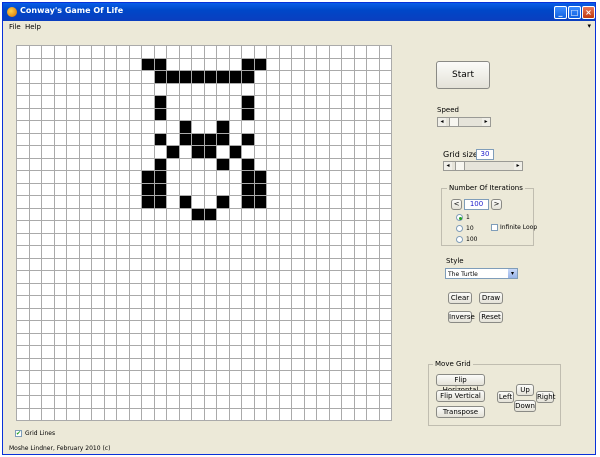 This screenshot has height=457, width=600. I want to click on title-bar: Conway's Game Of Life _ □ ×, so click(299, 12).